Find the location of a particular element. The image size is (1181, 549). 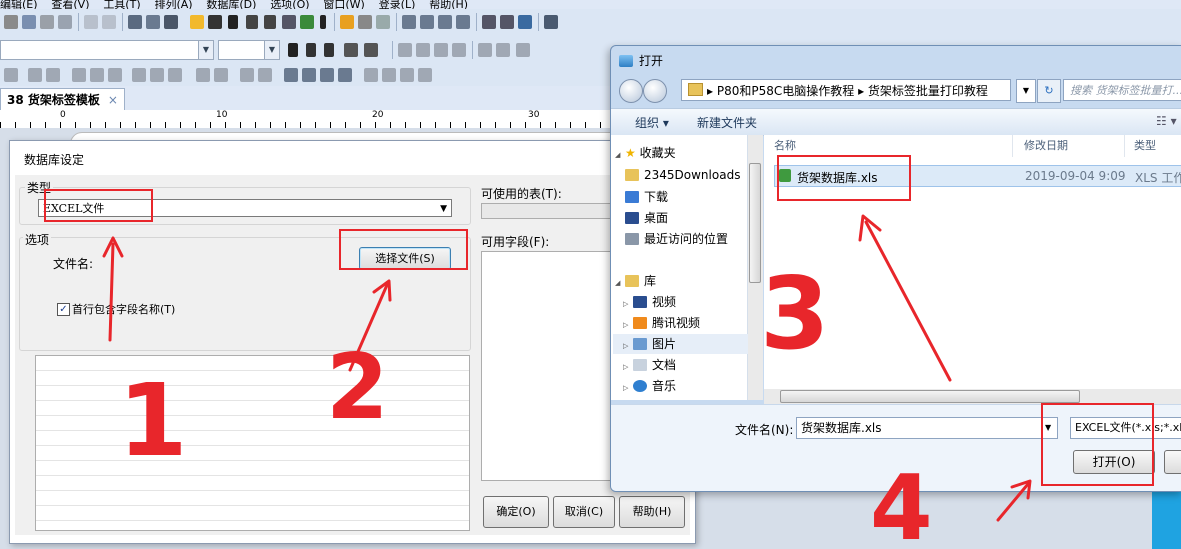

align-right-icon is located at coordinates (441, 50).